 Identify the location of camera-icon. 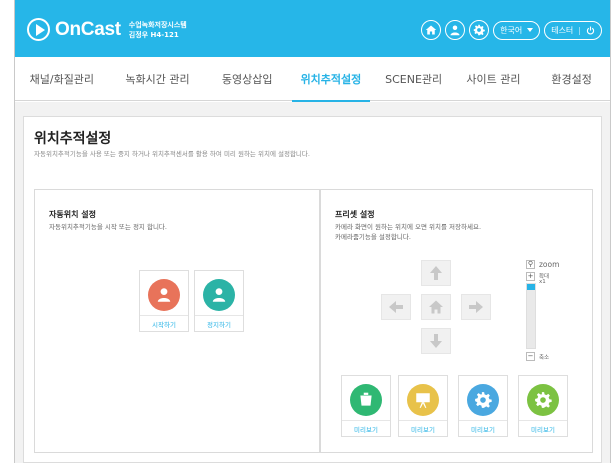
(366, 399).